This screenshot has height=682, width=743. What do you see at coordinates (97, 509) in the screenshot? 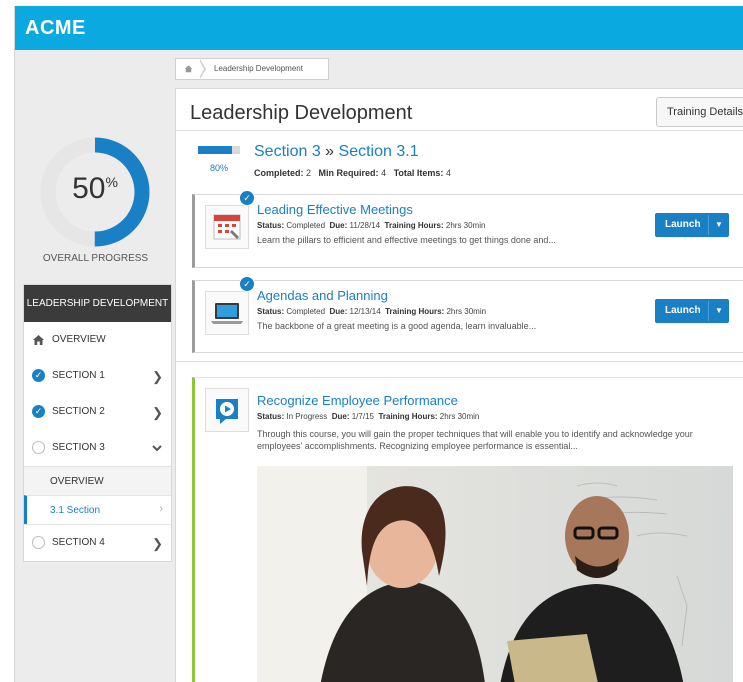
I see `nav-subitem-3-1-section: 3.1 Section ›` at bounding box center [97, 509].